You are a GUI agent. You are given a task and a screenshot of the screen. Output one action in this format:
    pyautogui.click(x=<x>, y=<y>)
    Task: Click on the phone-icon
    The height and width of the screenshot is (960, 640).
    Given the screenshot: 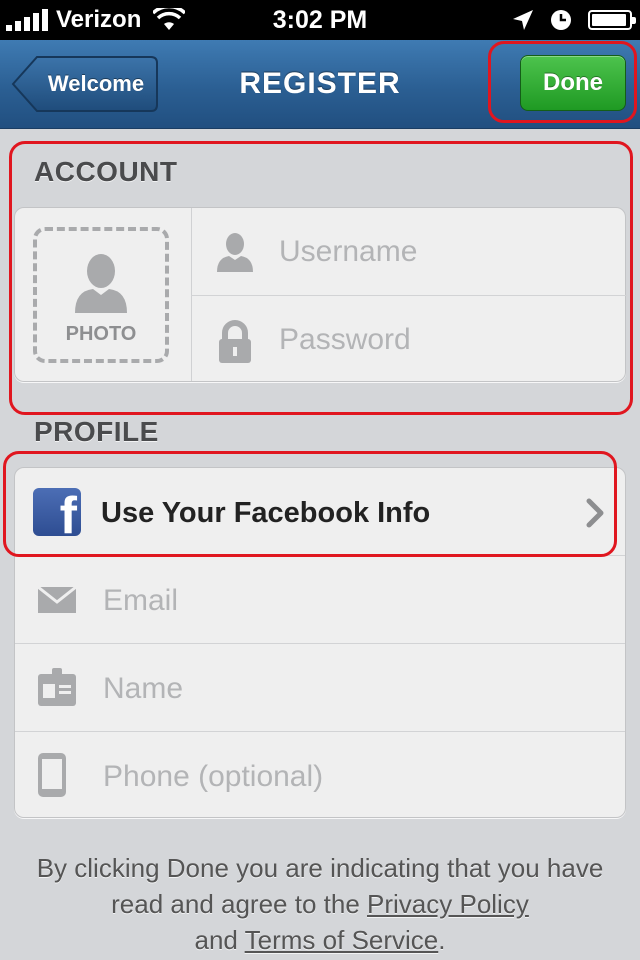 What is the action you would take?
    pyautogui.click(x=52, y=775)
    